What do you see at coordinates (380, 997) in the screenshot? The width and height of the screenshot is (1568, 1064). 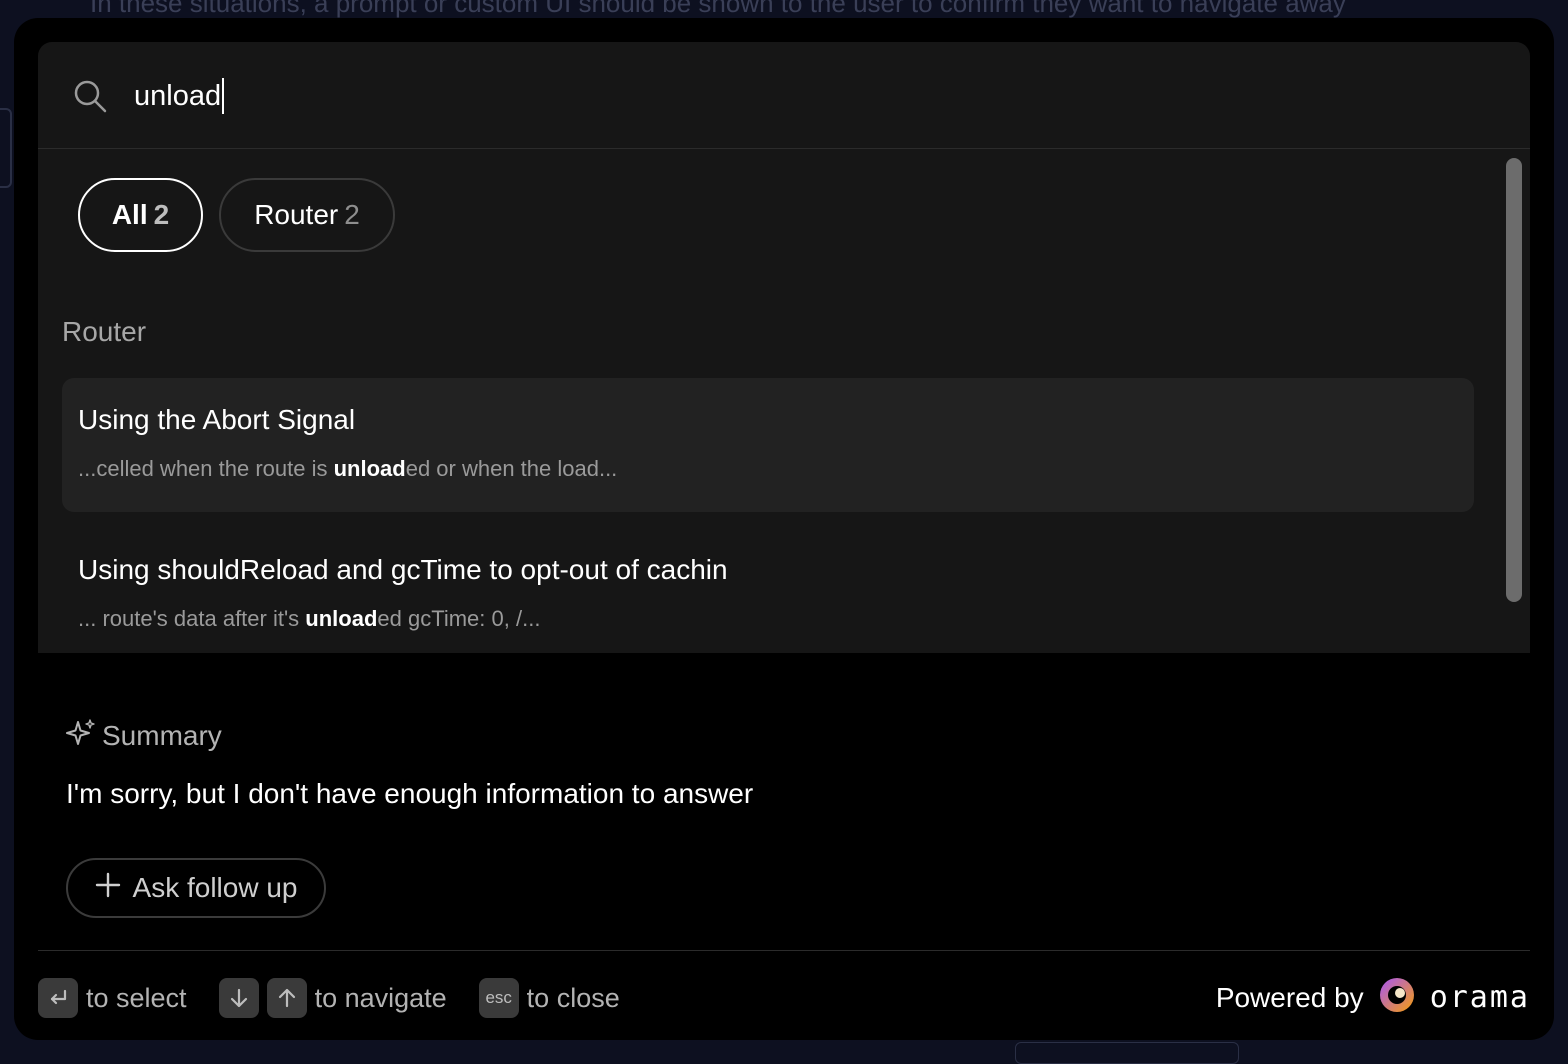 I see `navigate-hint: to navigate` at bounding box center [380, 997].